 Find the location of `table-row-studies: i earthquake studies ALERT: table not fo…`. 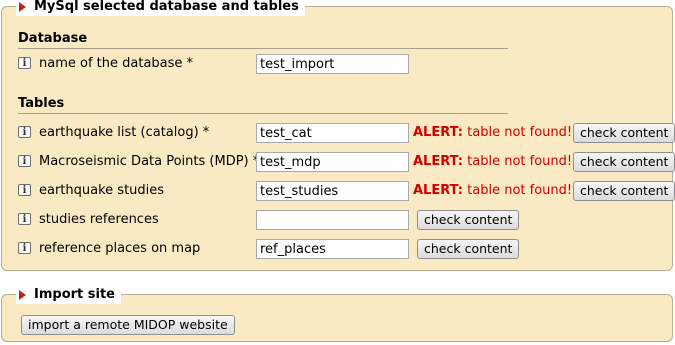

table-row-studies: i earthquake studies ALERT: table not fo… is located at coordinates (346, 192).